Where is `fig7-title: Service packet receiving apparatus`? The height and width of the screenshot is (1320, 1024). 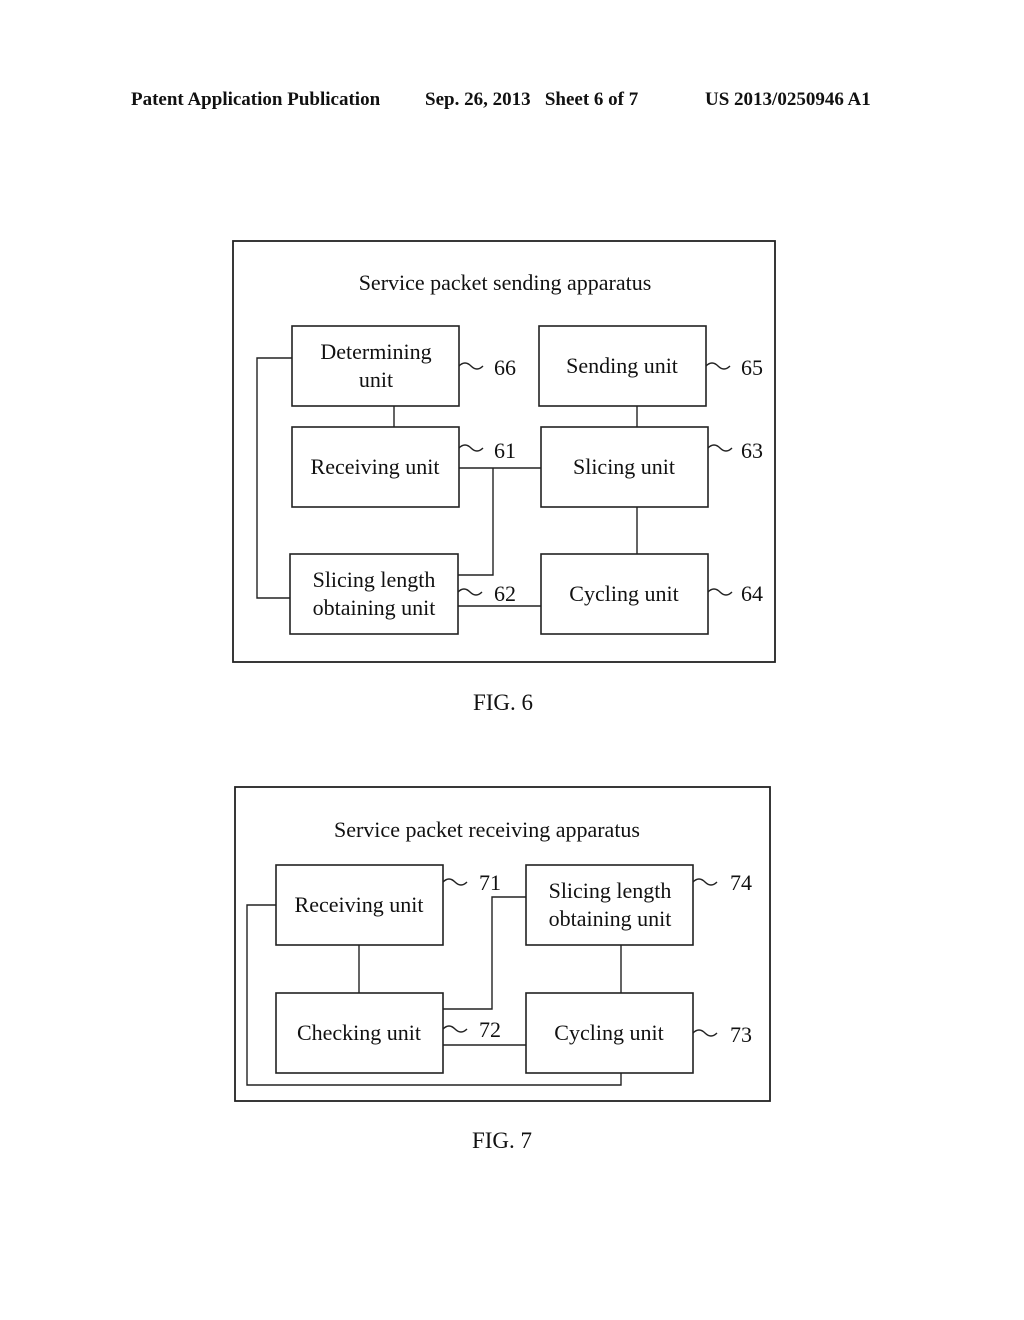
fig7-title: Service packet receiving apparatus is located at coordinates (487, 829).